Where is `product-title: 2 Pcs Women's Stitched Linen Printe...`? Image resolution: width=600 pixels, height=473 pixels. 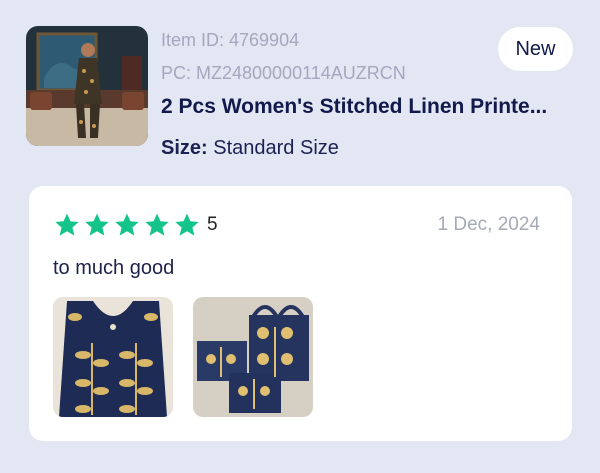 product-title: 2 Pcs Women's Stitched Linen Printe... is located at coordinates (366, 107).